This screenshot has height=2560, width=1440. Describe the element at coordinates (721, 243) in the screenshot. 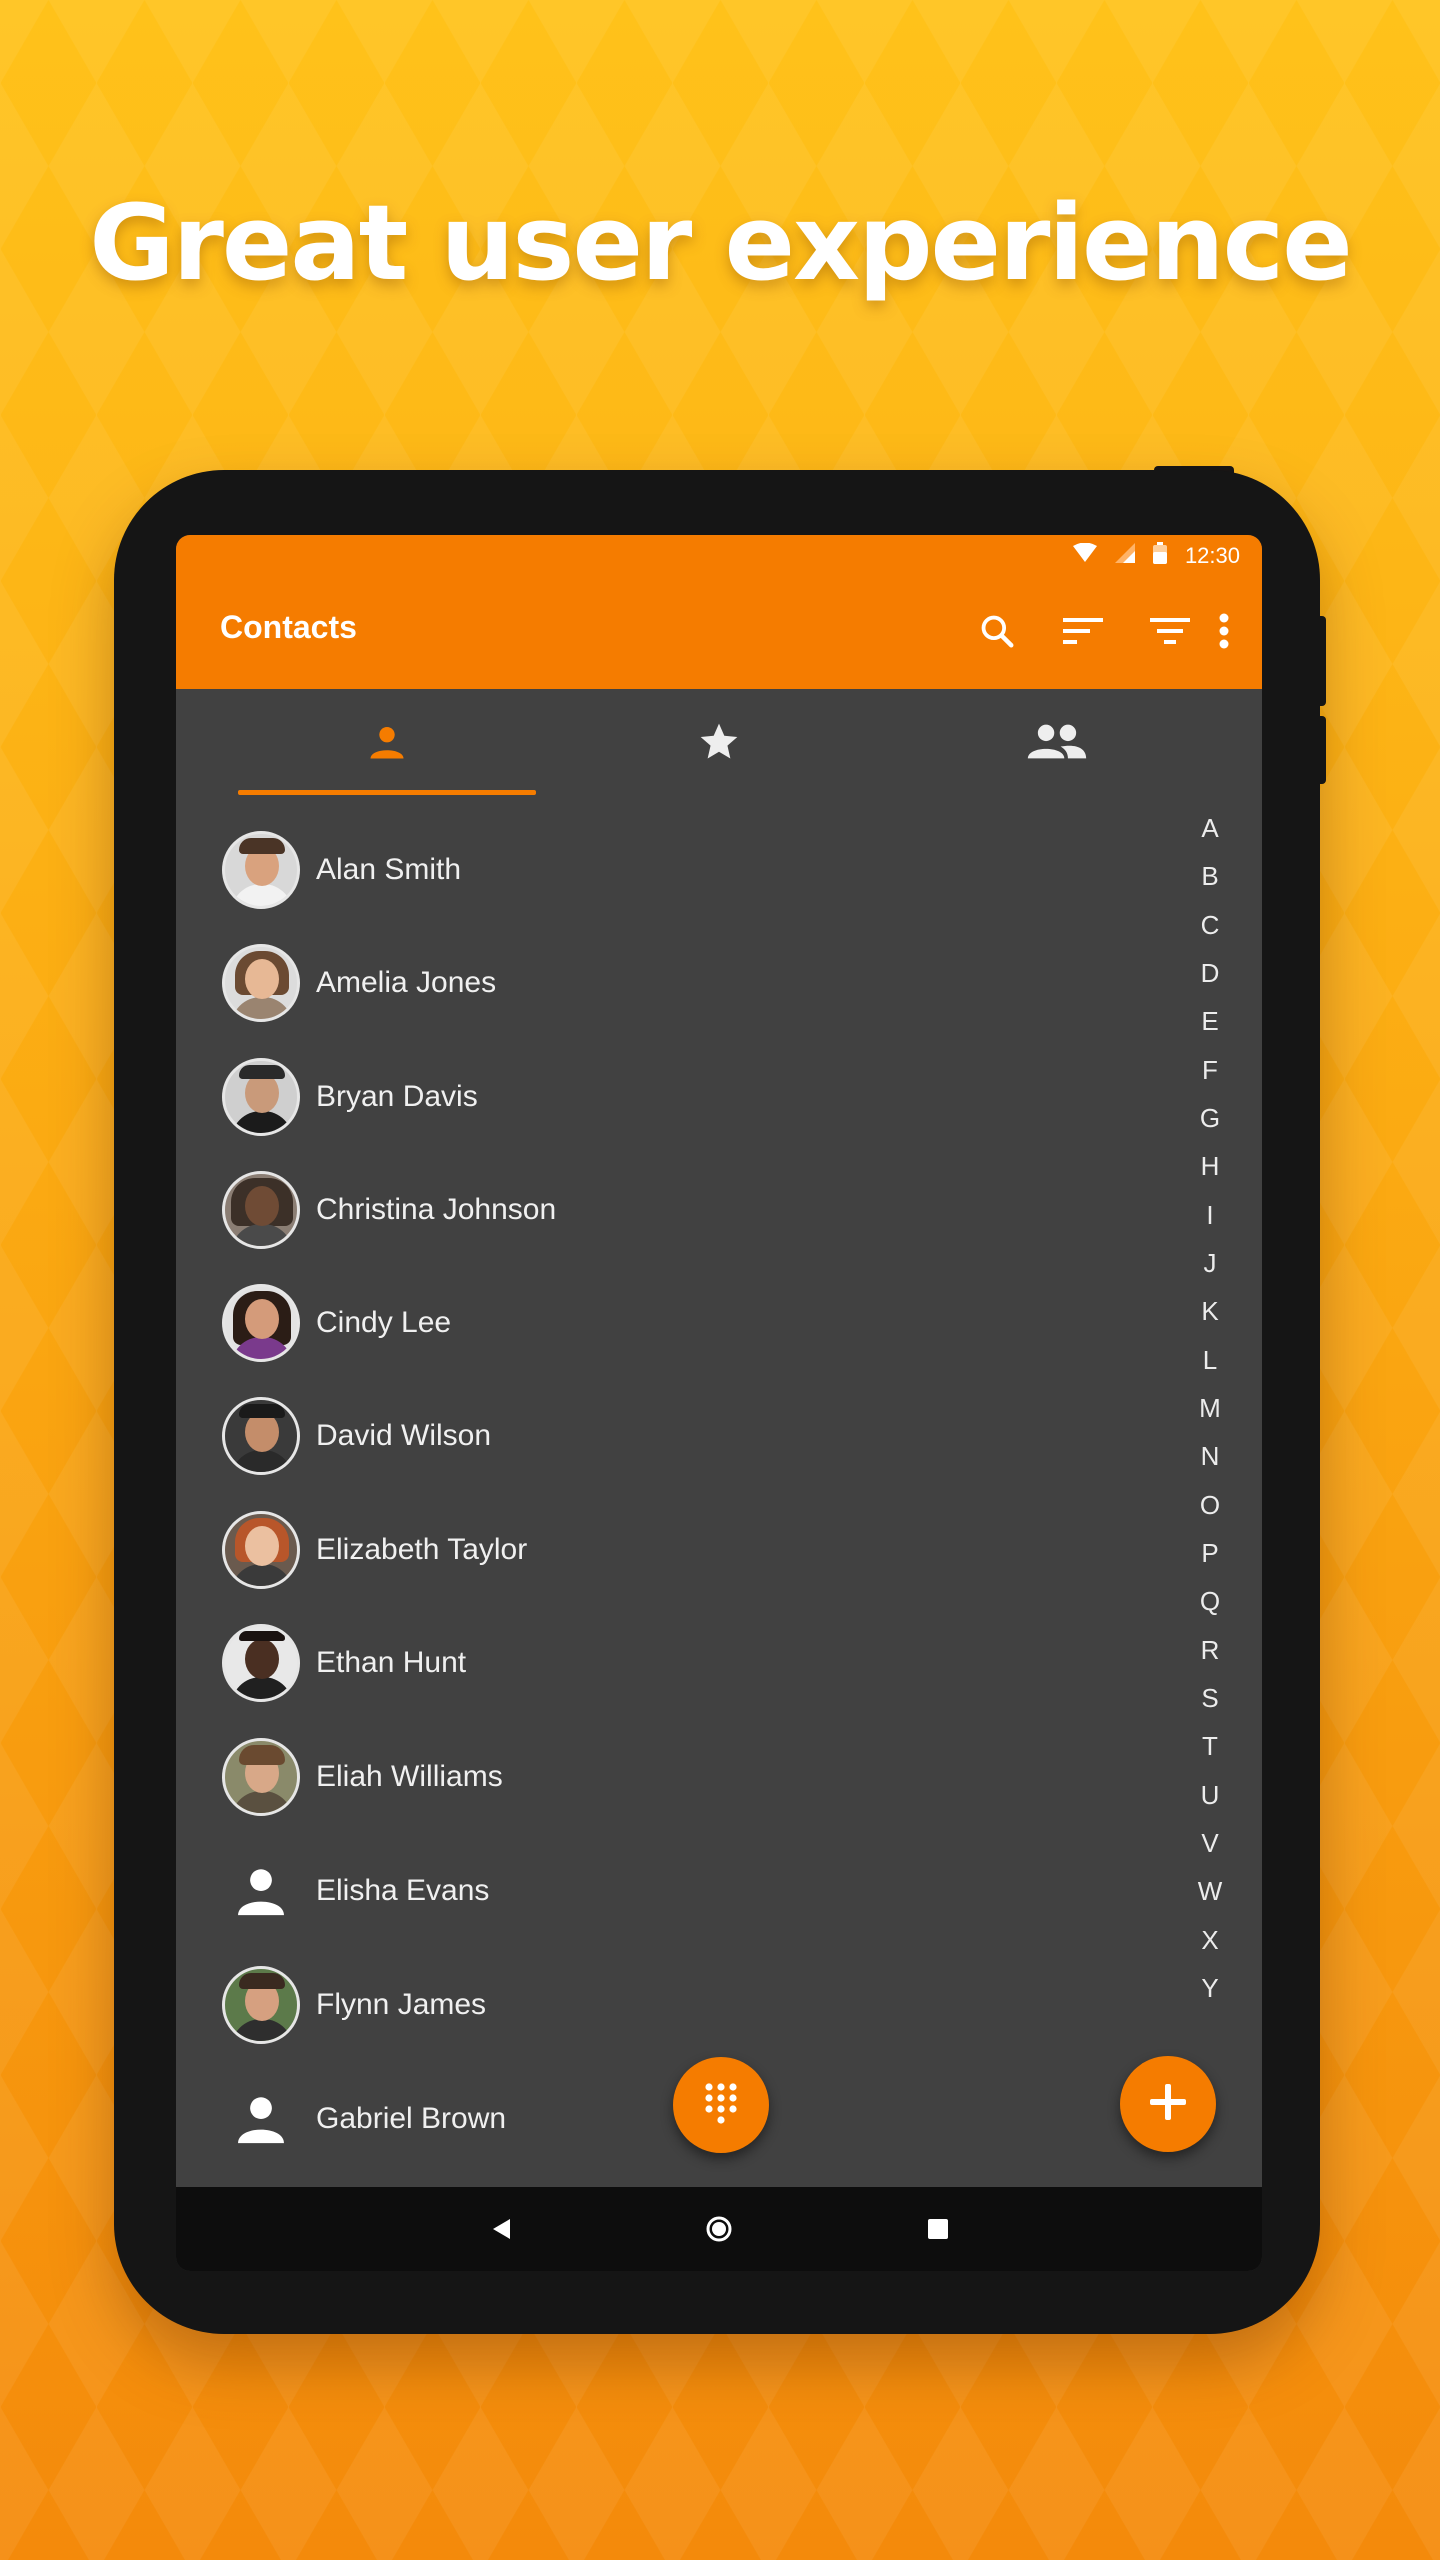

I see `headline: Great user experience` at that location.